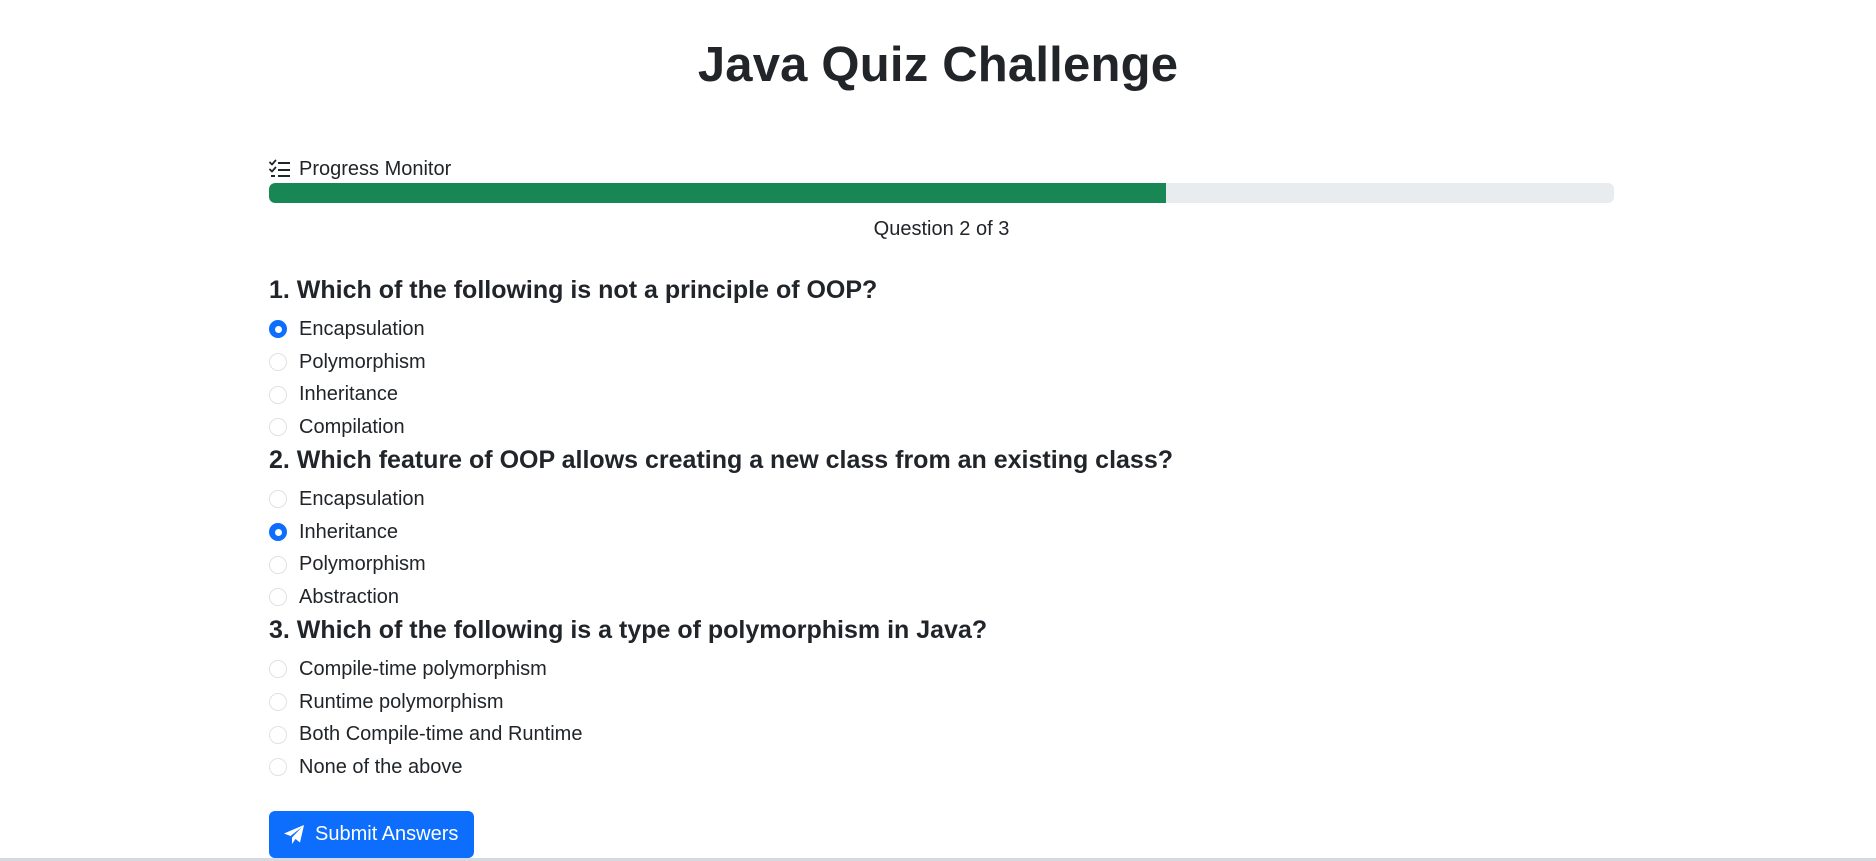 Image resolution: width=1876 pixels, height=861 pixels. I want to click on option-label: Compile-time polymorphism, so click(423, 668).